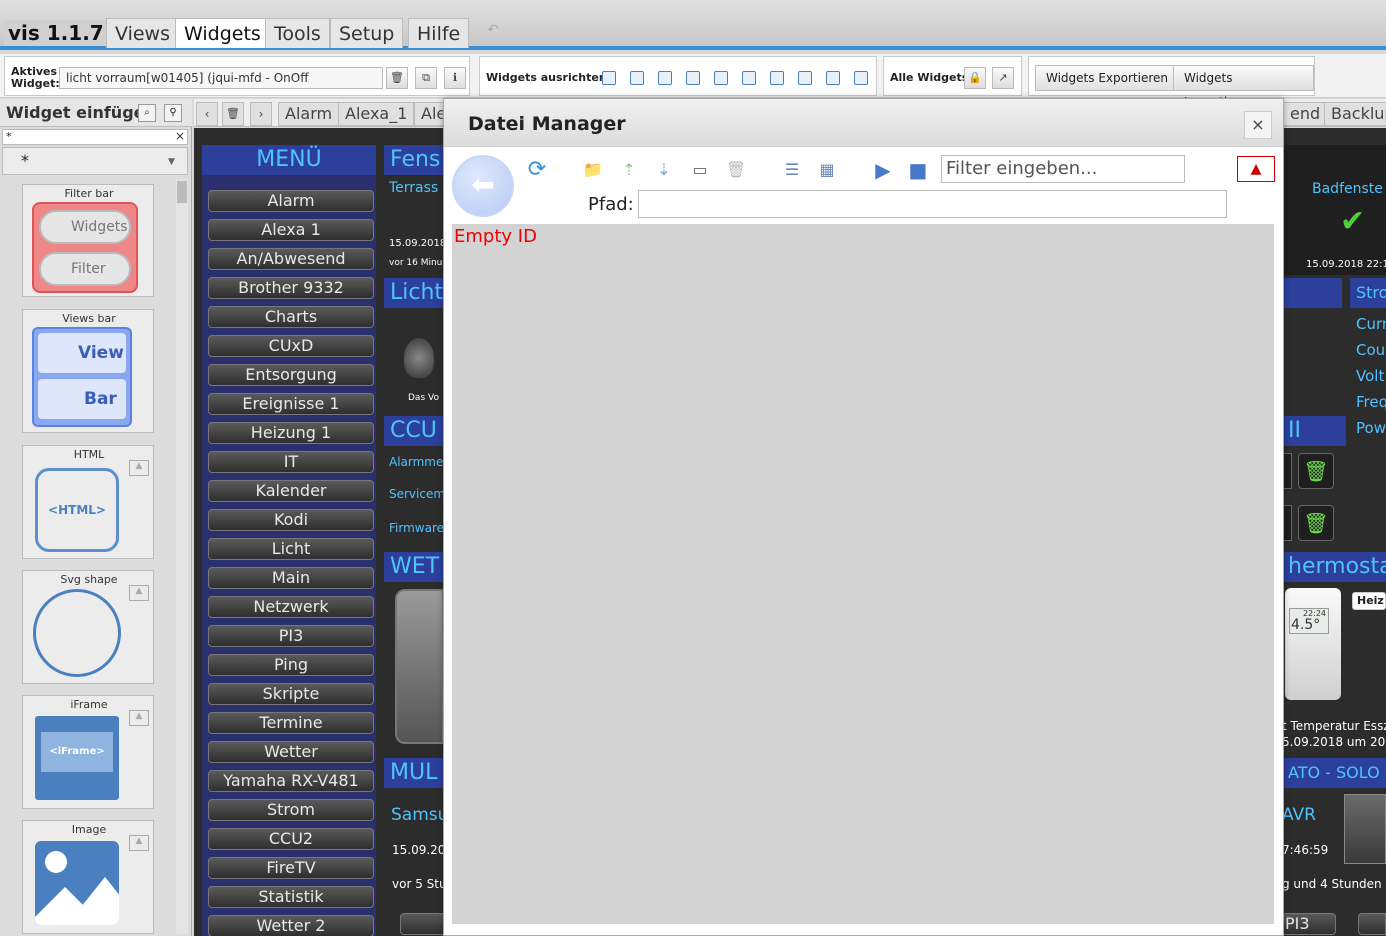 This screenshot has height=936, width=1386. What do you see at coordinates (142, 33) in the screenshot?
I see `menu-views: Views` at bounding box center [142, 33].